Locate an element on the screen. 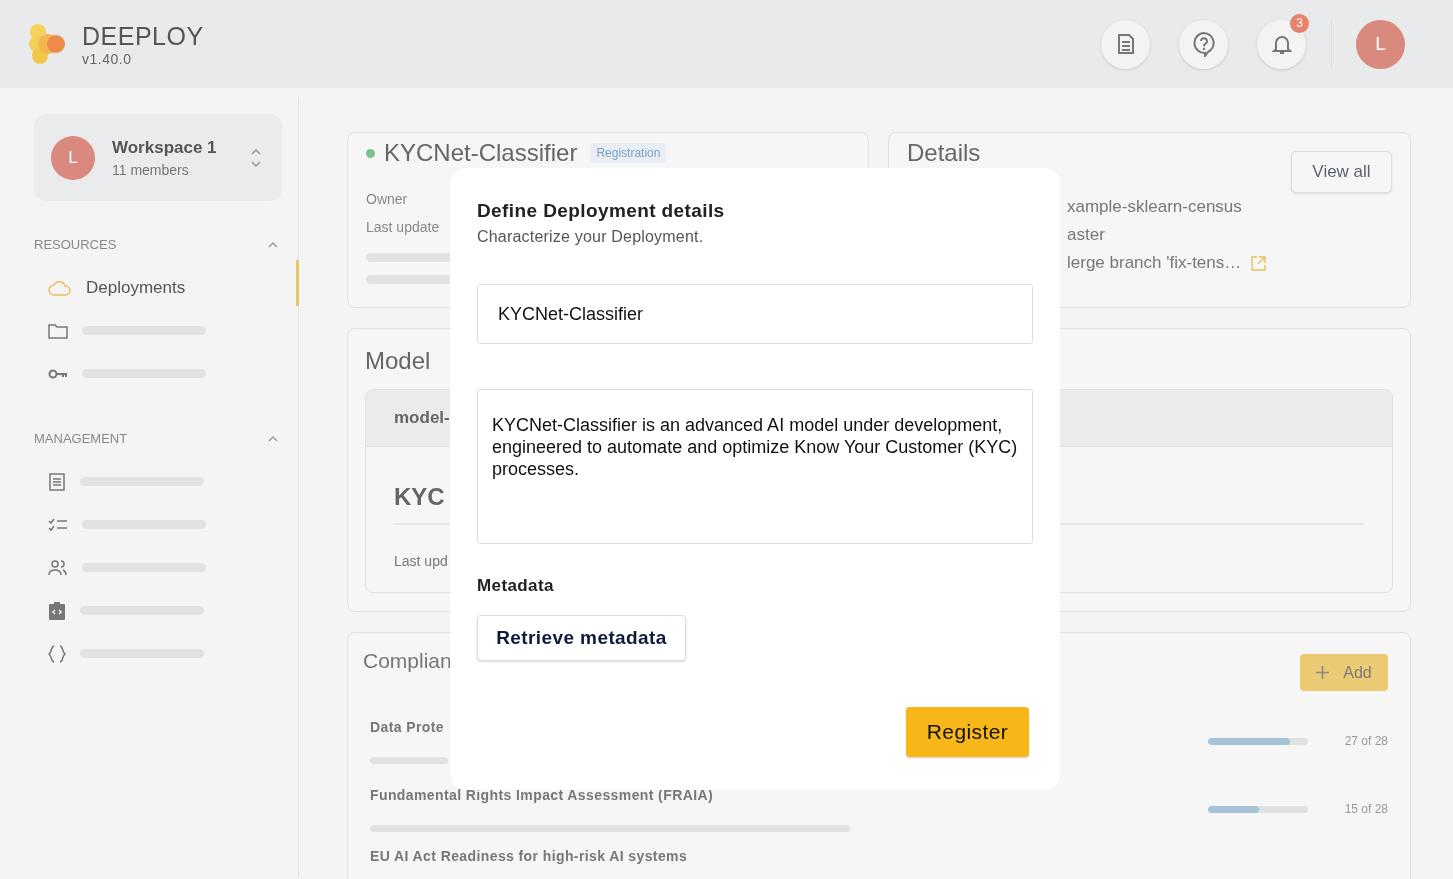 Image resolution: width=1453 pixels, height=879 pixels. docs-button is located at coordinates (1125, 44).